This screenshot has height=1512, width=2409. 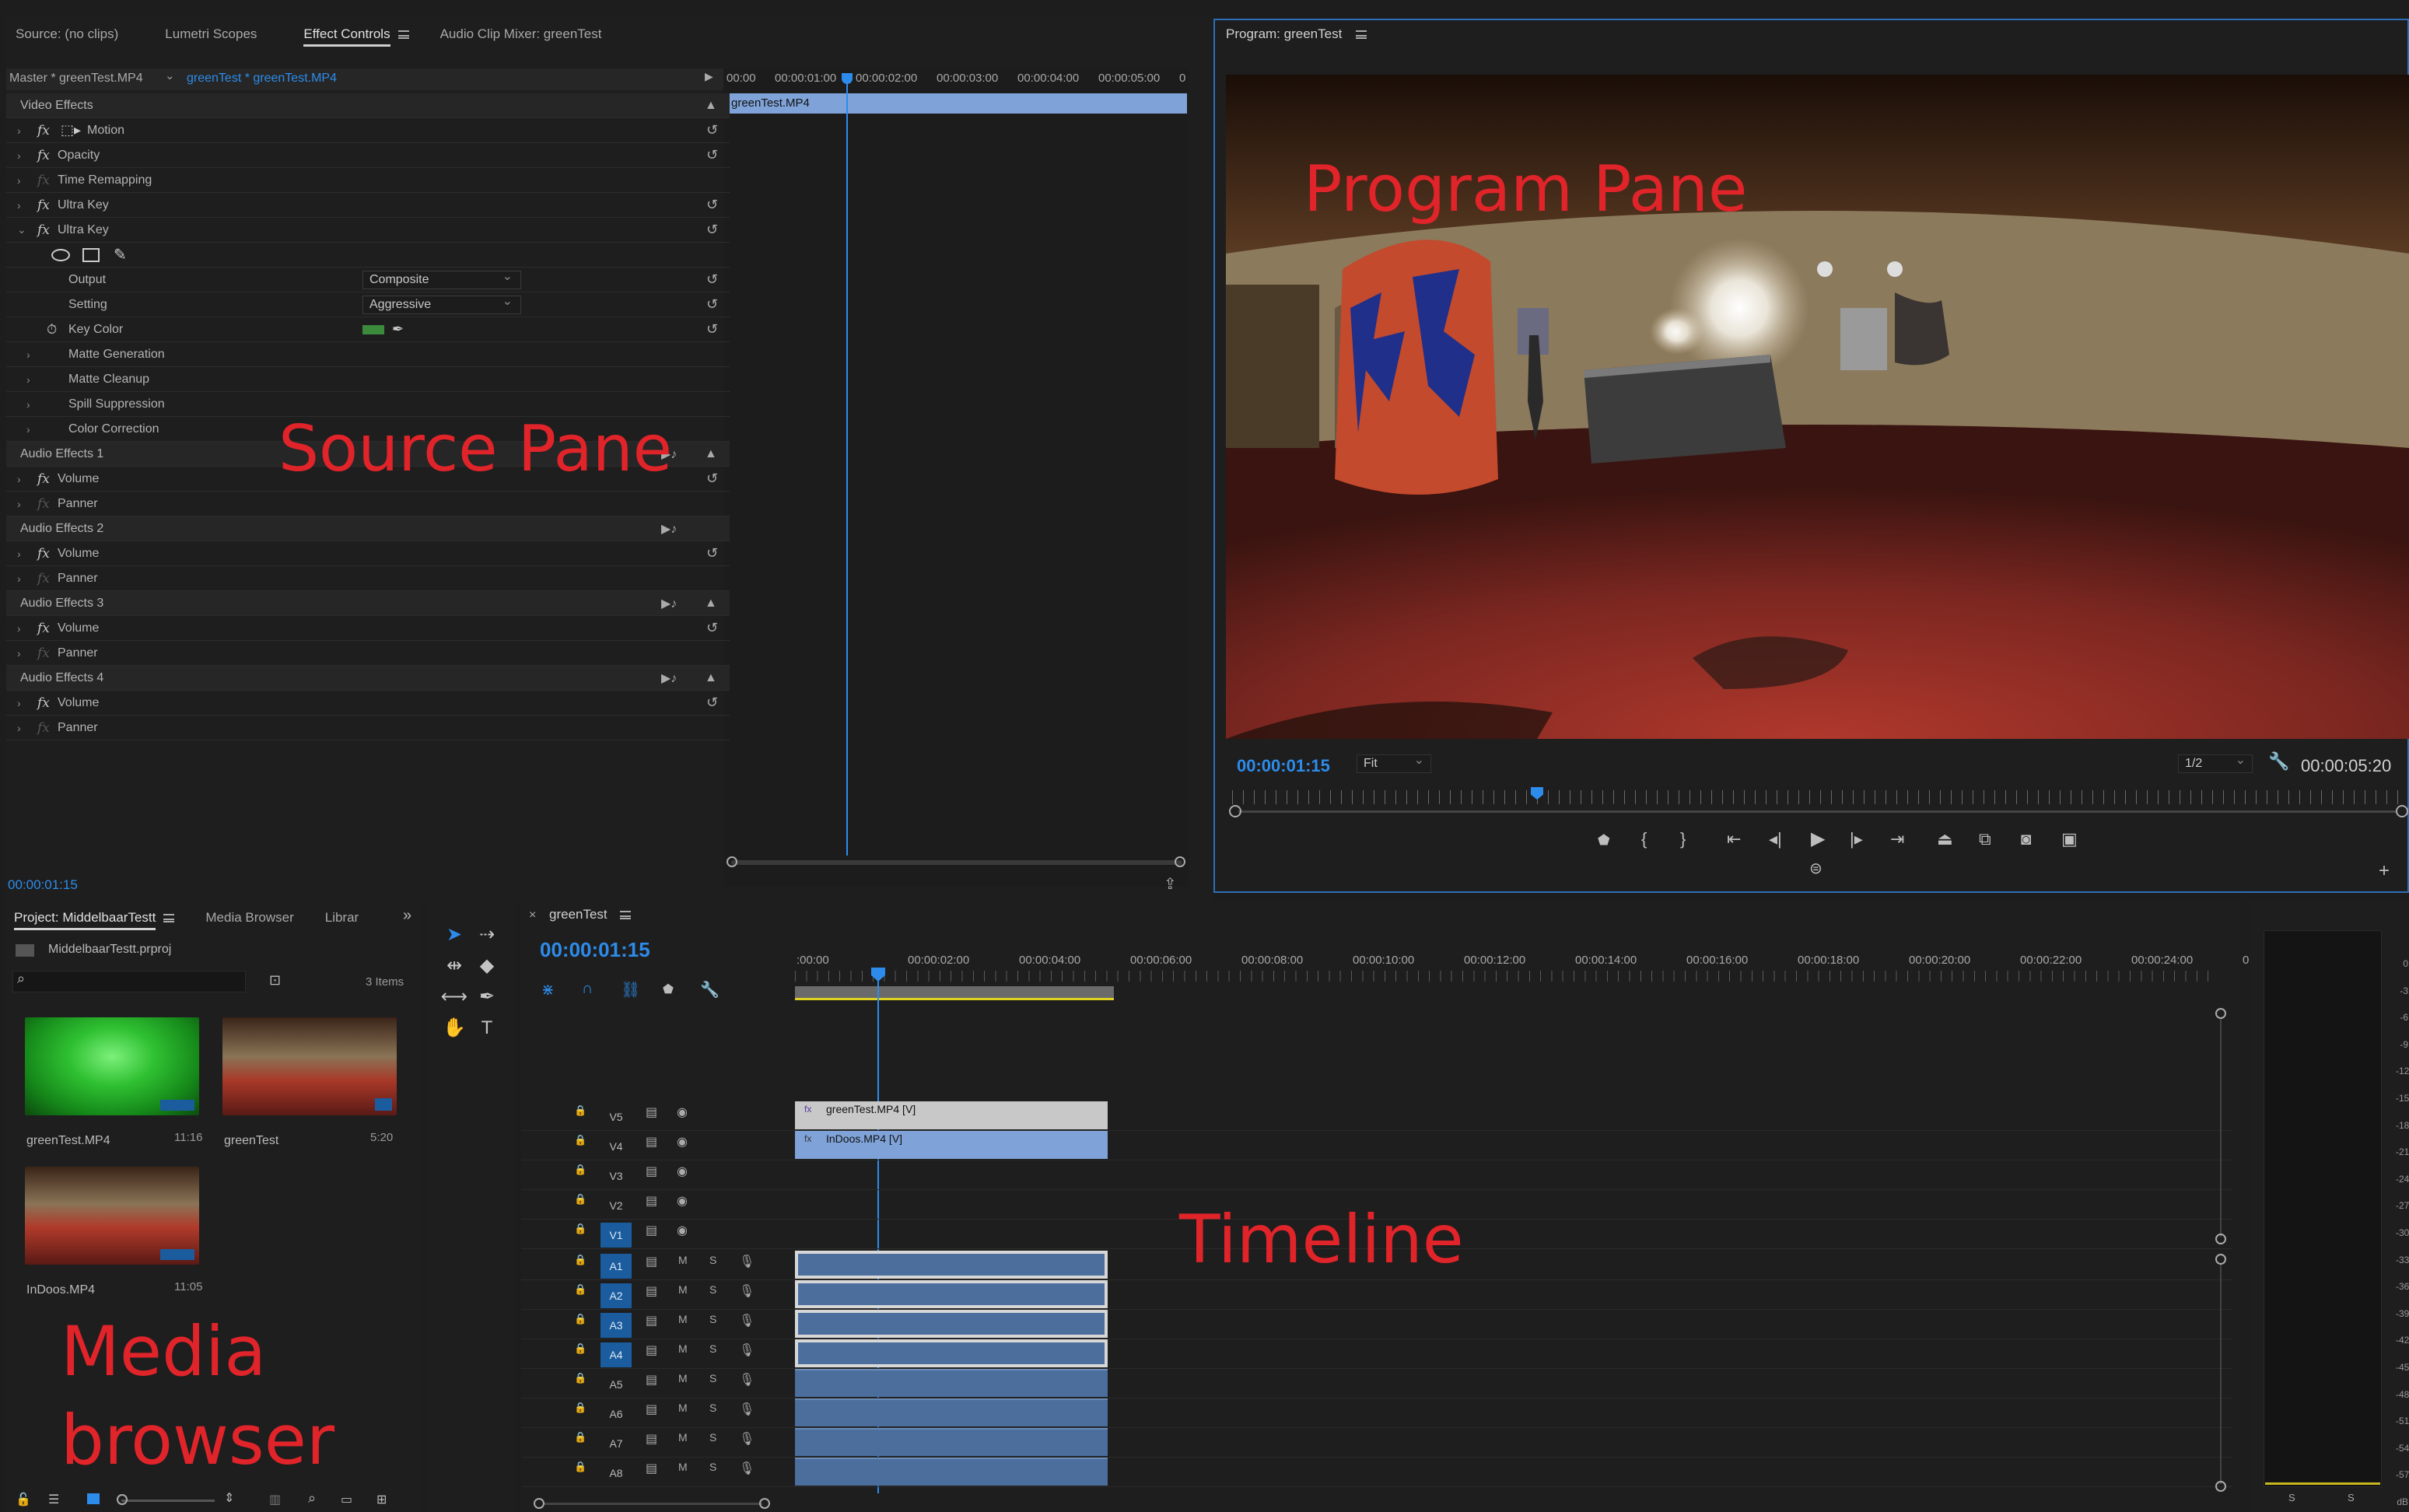 What do you see at coordinates (539, 1503) in the screenshot?
I see `horizontal-scroll-handle-left` at bounding box center [539, 1503].